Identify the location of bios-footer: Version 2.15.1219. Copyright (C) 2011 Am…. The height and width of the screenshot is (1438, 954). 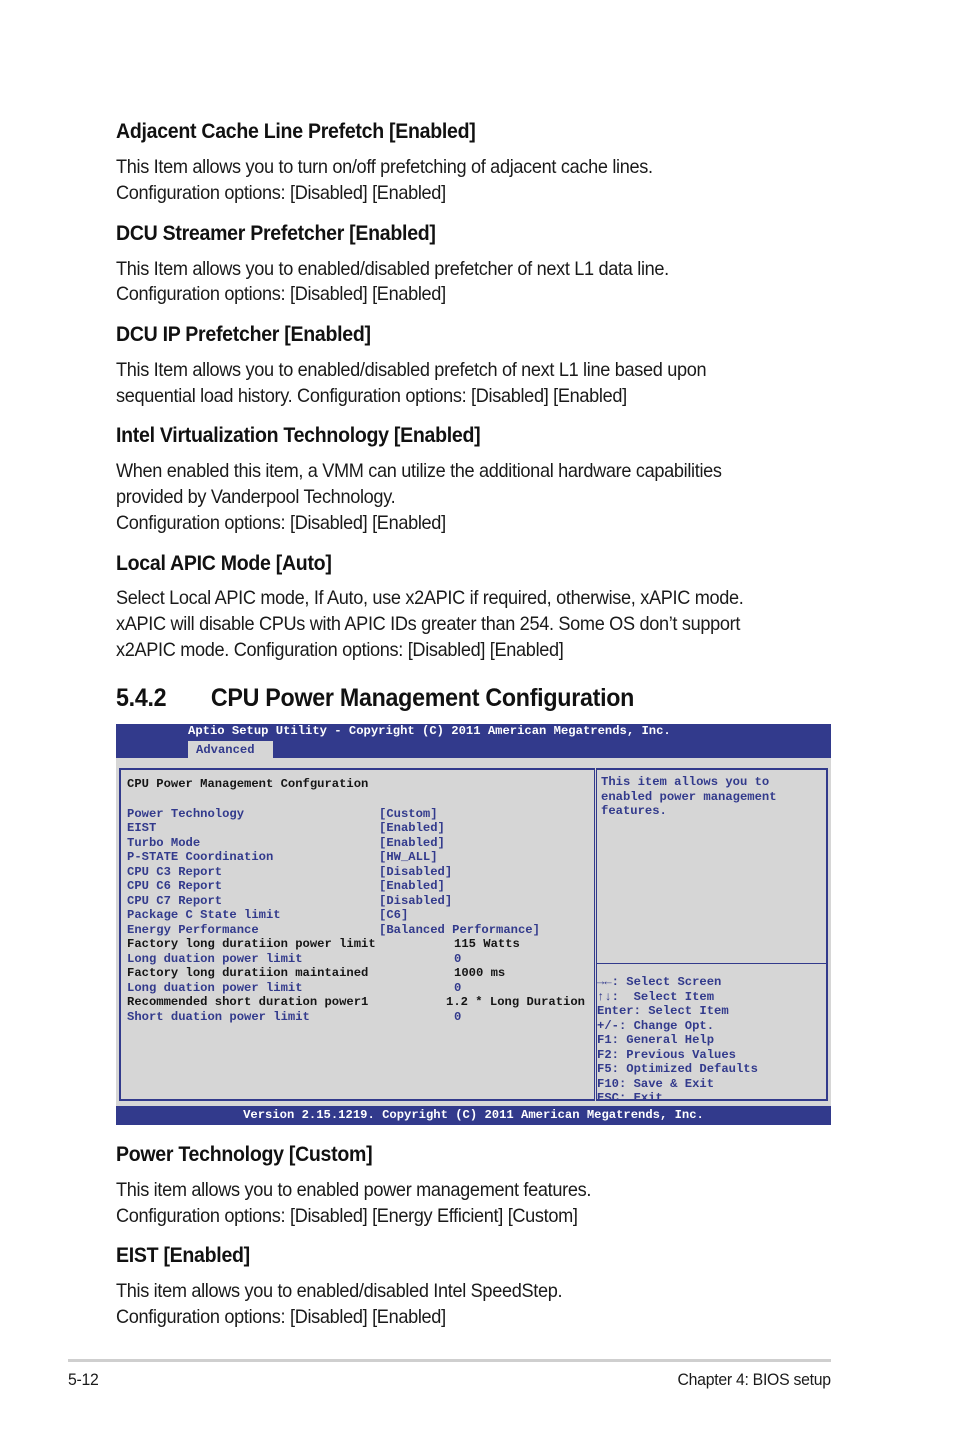
(473, 1115).